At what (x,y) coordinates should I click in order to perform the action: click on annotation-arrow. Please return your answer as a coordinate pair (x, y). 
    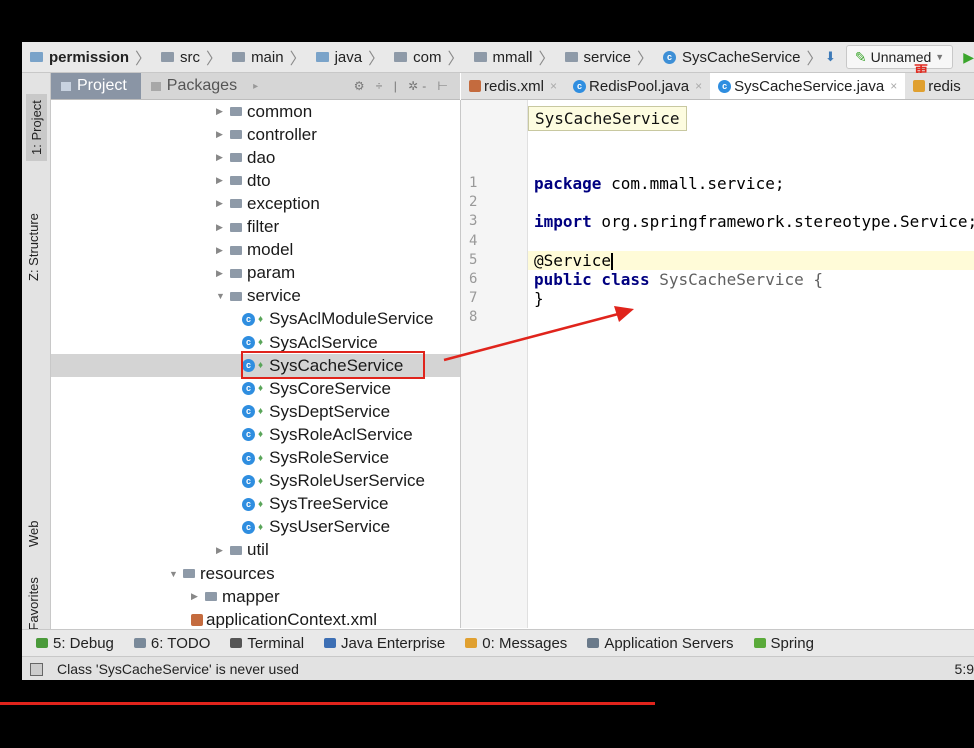
    Looking at the image, I should click on (538, 334).